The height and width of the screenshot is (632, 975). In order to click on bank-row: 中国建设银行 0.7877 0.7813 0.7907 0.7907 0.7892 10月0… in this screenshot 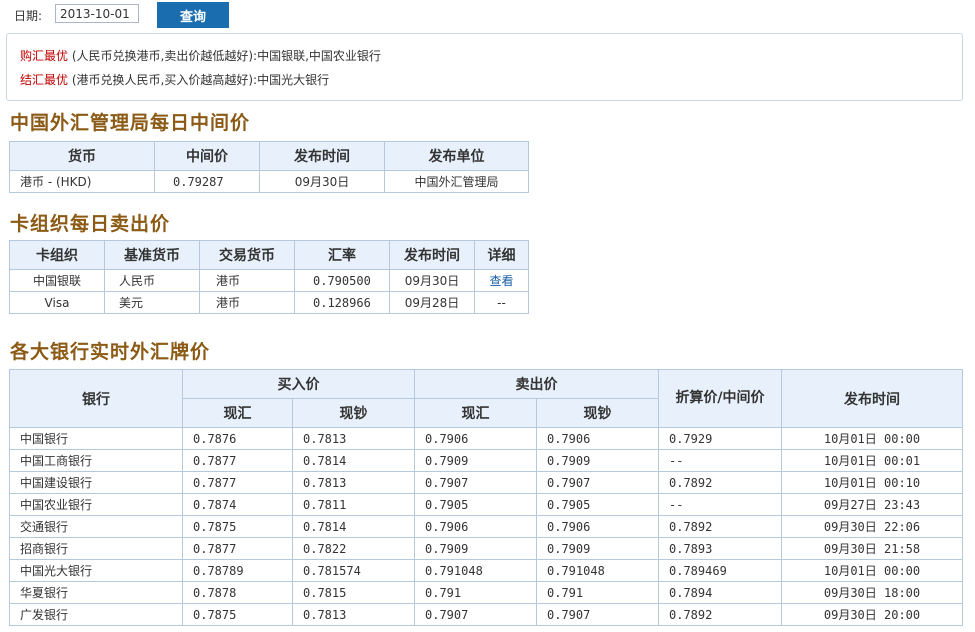, I will do `click(486, 482)`.